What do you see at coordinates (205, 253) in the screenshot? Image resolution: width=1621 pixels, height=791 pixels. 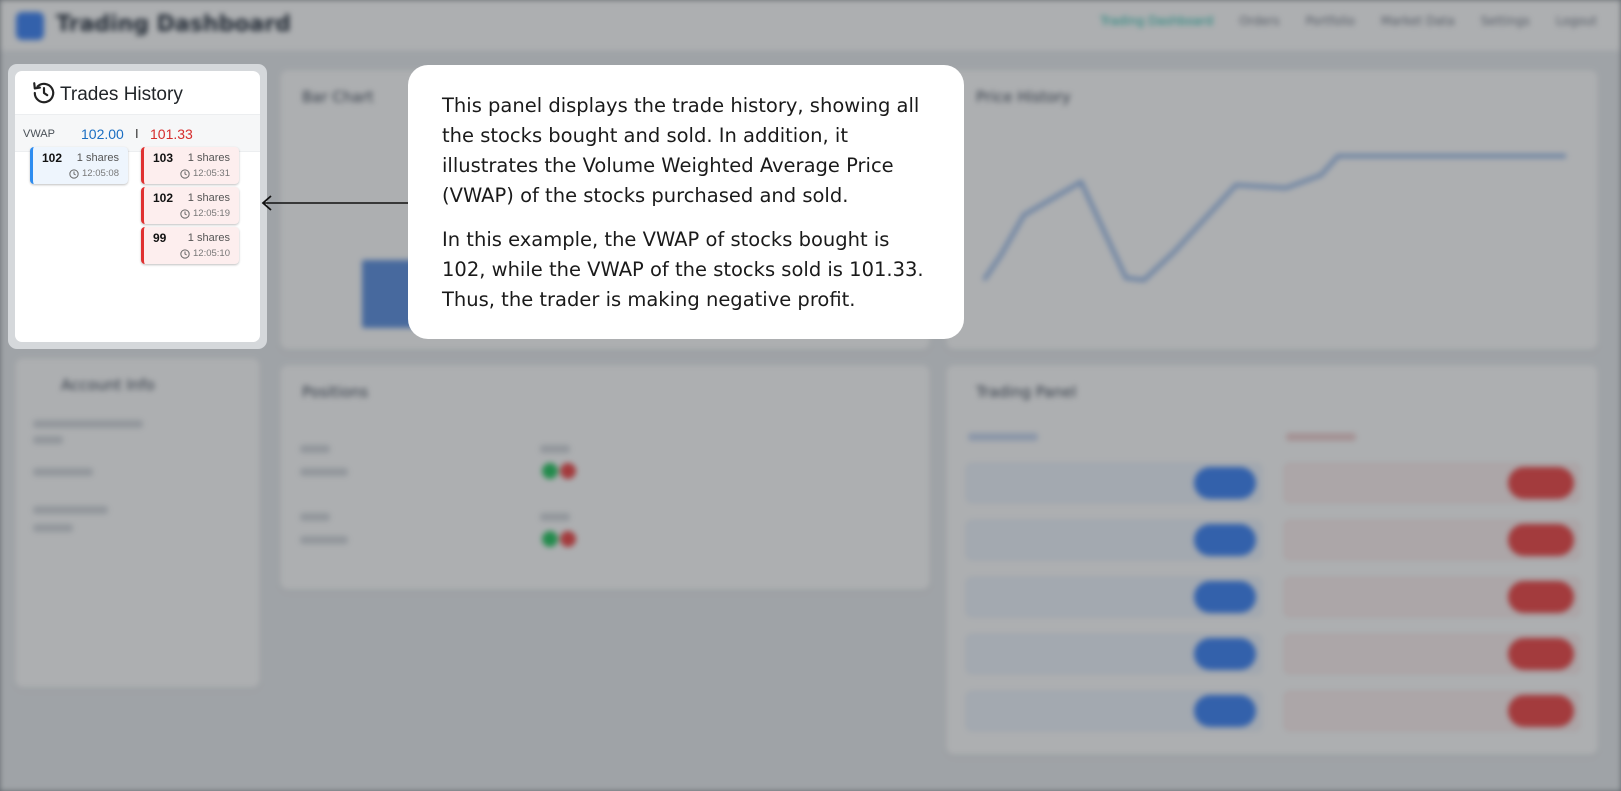 I see `trade-time: 12:05:10` at bounding box center [205, 253].